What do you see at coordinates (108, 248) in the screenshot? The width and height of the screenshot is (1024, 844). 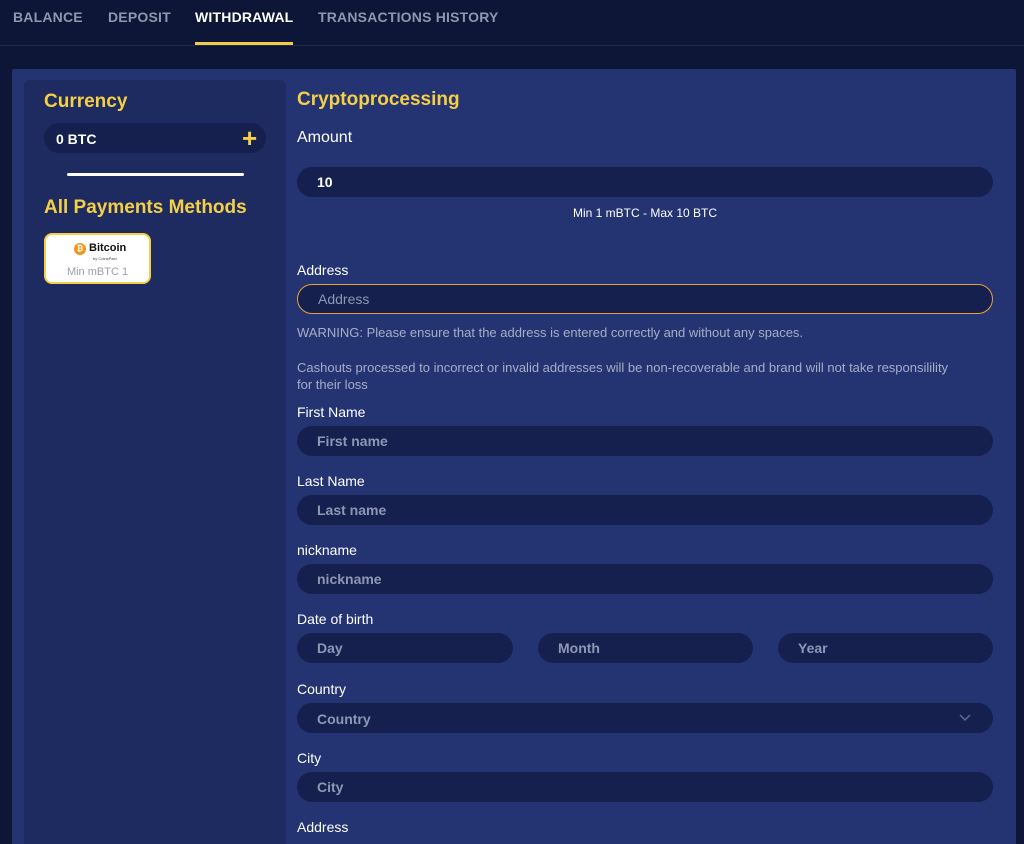 I see `method-name: Bitcoin` at bounding box center [108, 248].